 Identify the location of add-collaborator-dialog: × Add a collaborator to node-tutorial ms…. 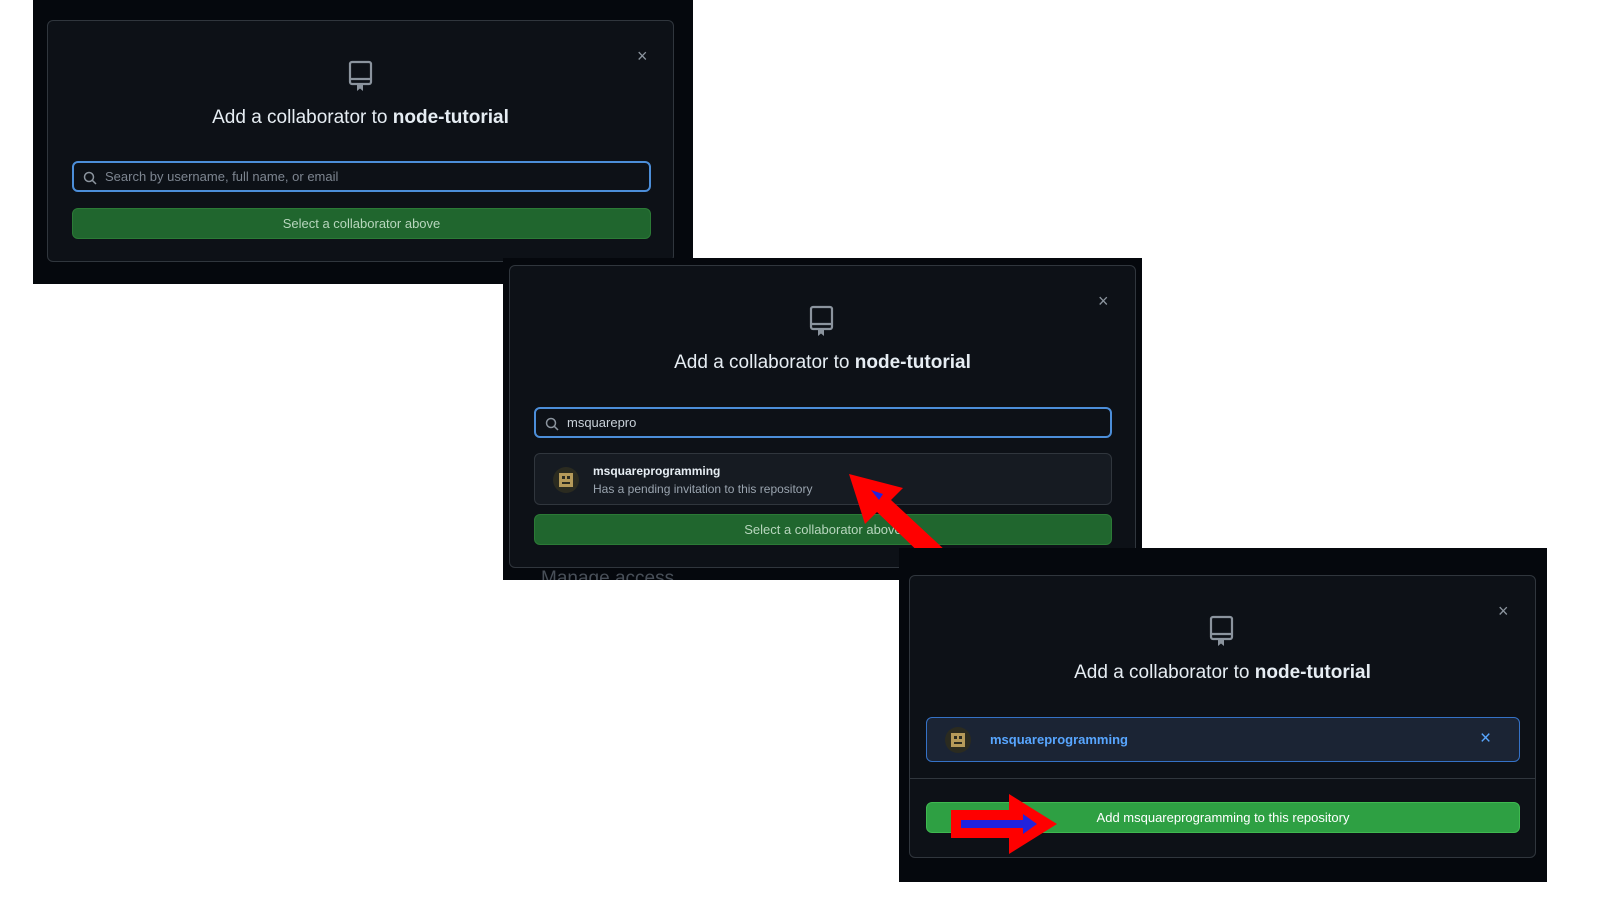
(822, 416).